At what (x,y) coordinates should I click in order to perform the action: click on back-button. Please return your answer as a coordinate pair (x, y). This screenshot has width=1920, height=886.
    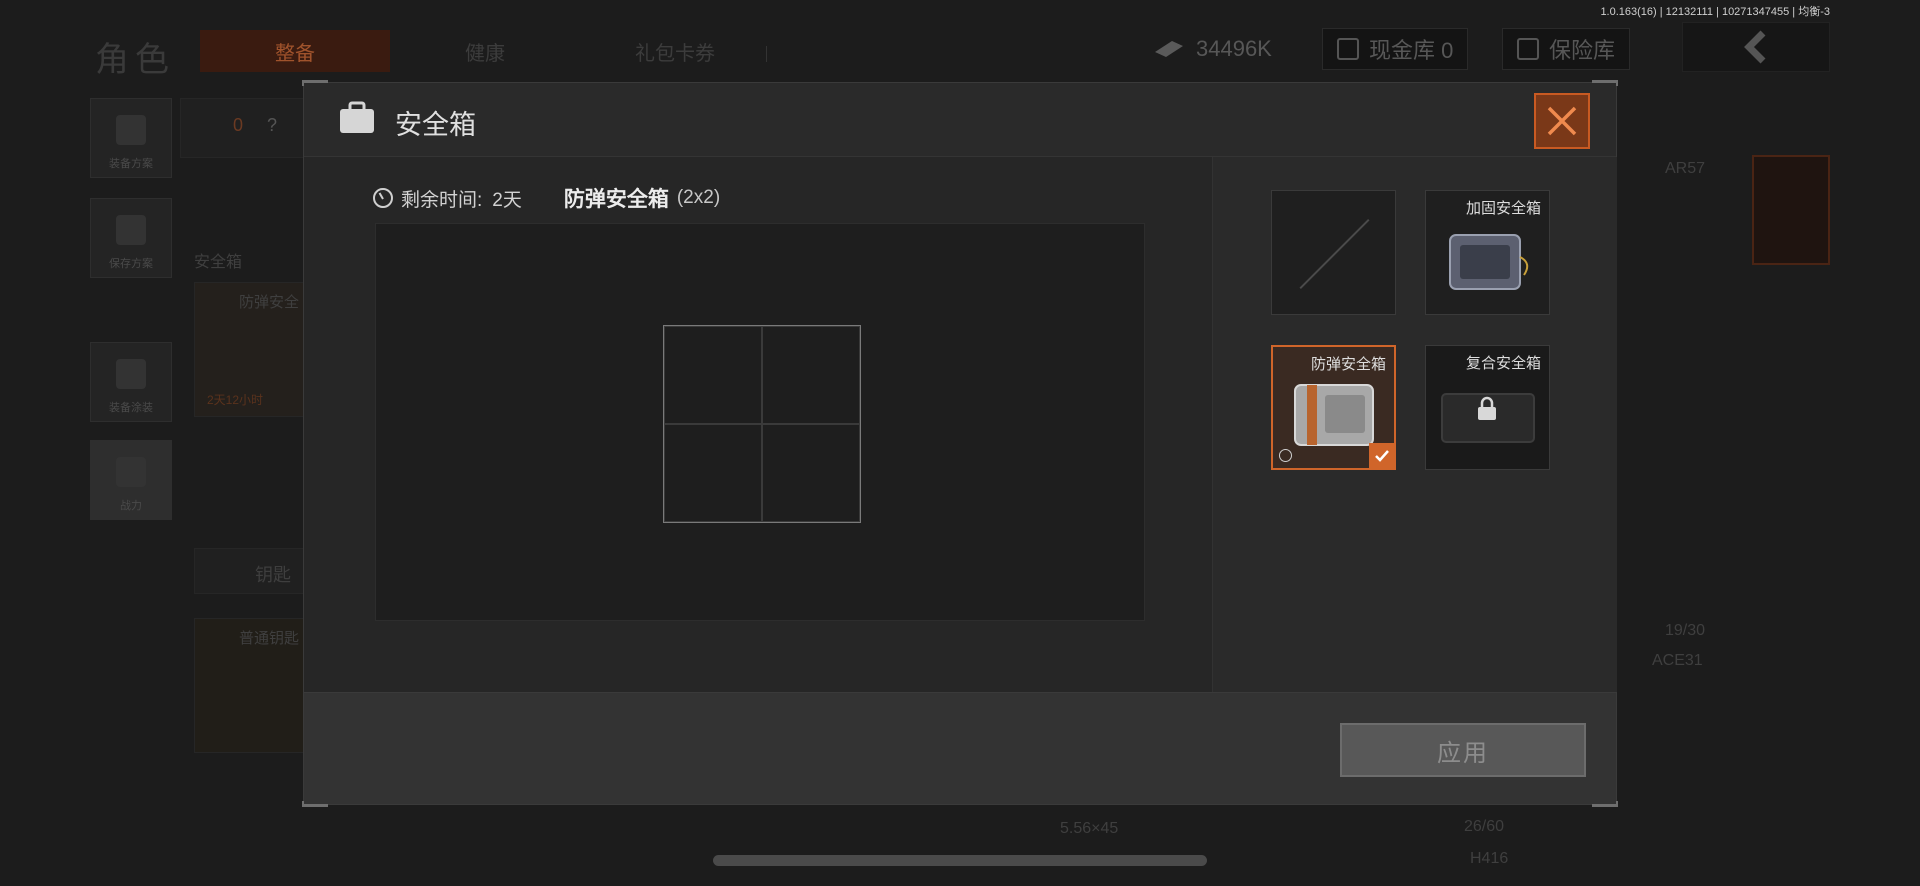
    Looking at the image, I should click on (1756, 47).